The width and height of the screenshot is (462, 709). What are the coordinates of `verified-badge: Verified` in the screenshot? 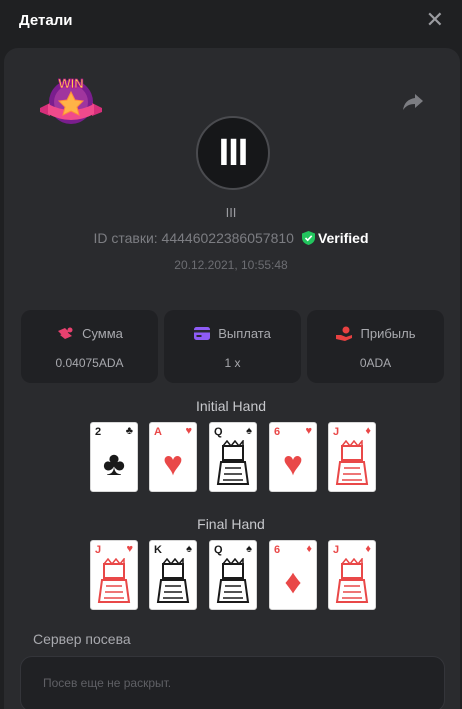 It's located at (335, 238).